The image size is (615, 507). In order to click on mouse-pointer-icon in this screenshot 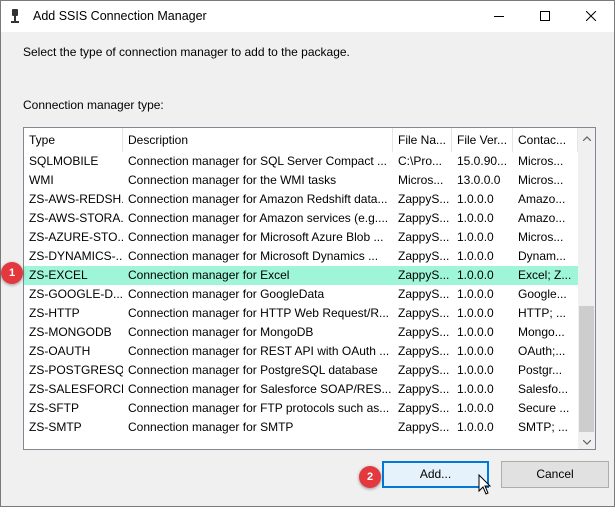, I will do `click(485, 484)`.